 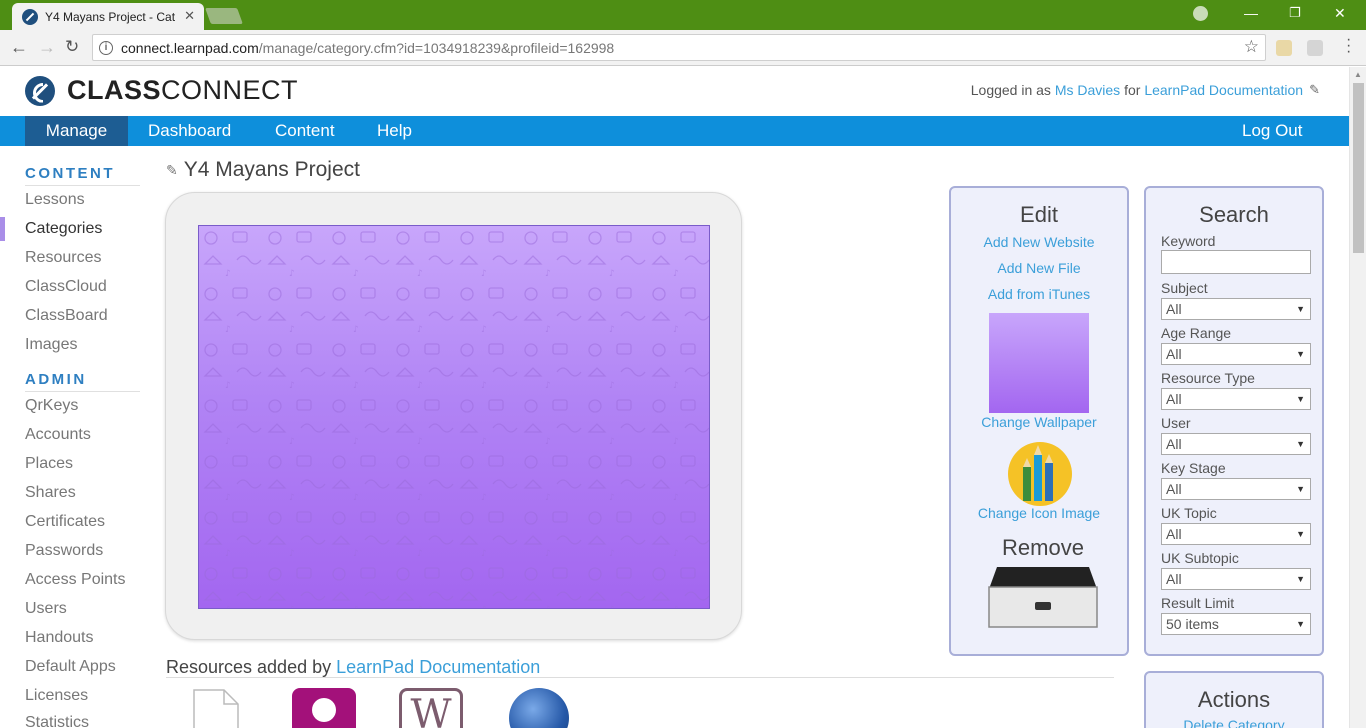 I want to click on edit-pencil-icon: ✎, so click(x=1314, y=90).